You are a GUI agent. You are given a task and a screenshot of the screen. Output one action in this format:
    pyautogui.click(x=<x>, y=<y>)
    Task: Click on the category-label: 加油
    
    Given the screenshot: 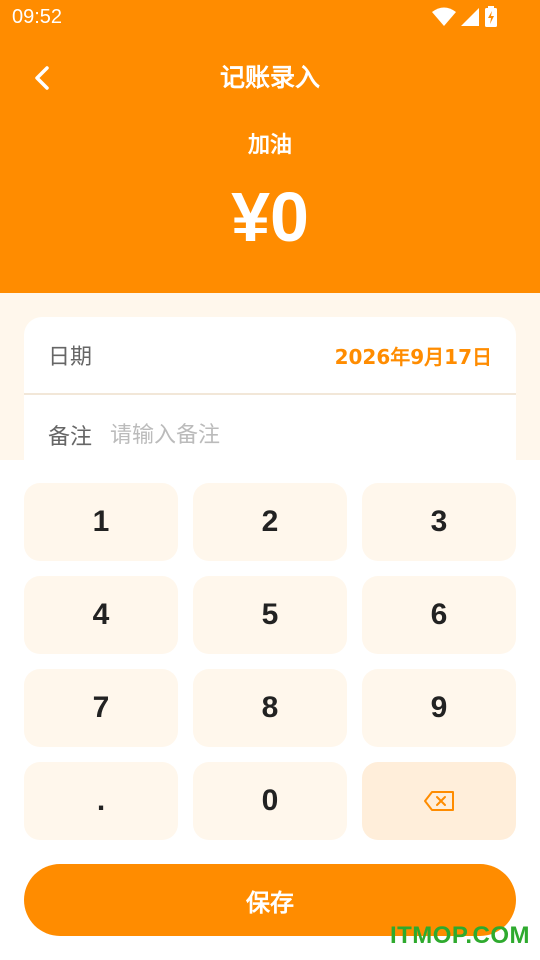 What is the action you would take?
    pyautogui.click(x=269, y=145)
    